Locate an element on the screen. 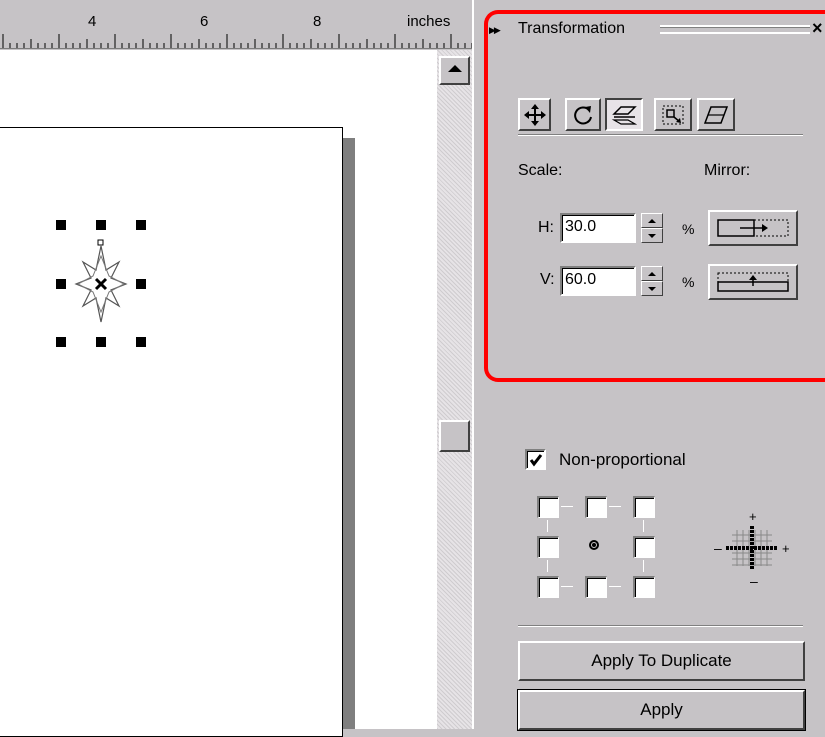 The width and height of the screenshot is (825, 737). page-shadow is located at coordinates (349, 433).